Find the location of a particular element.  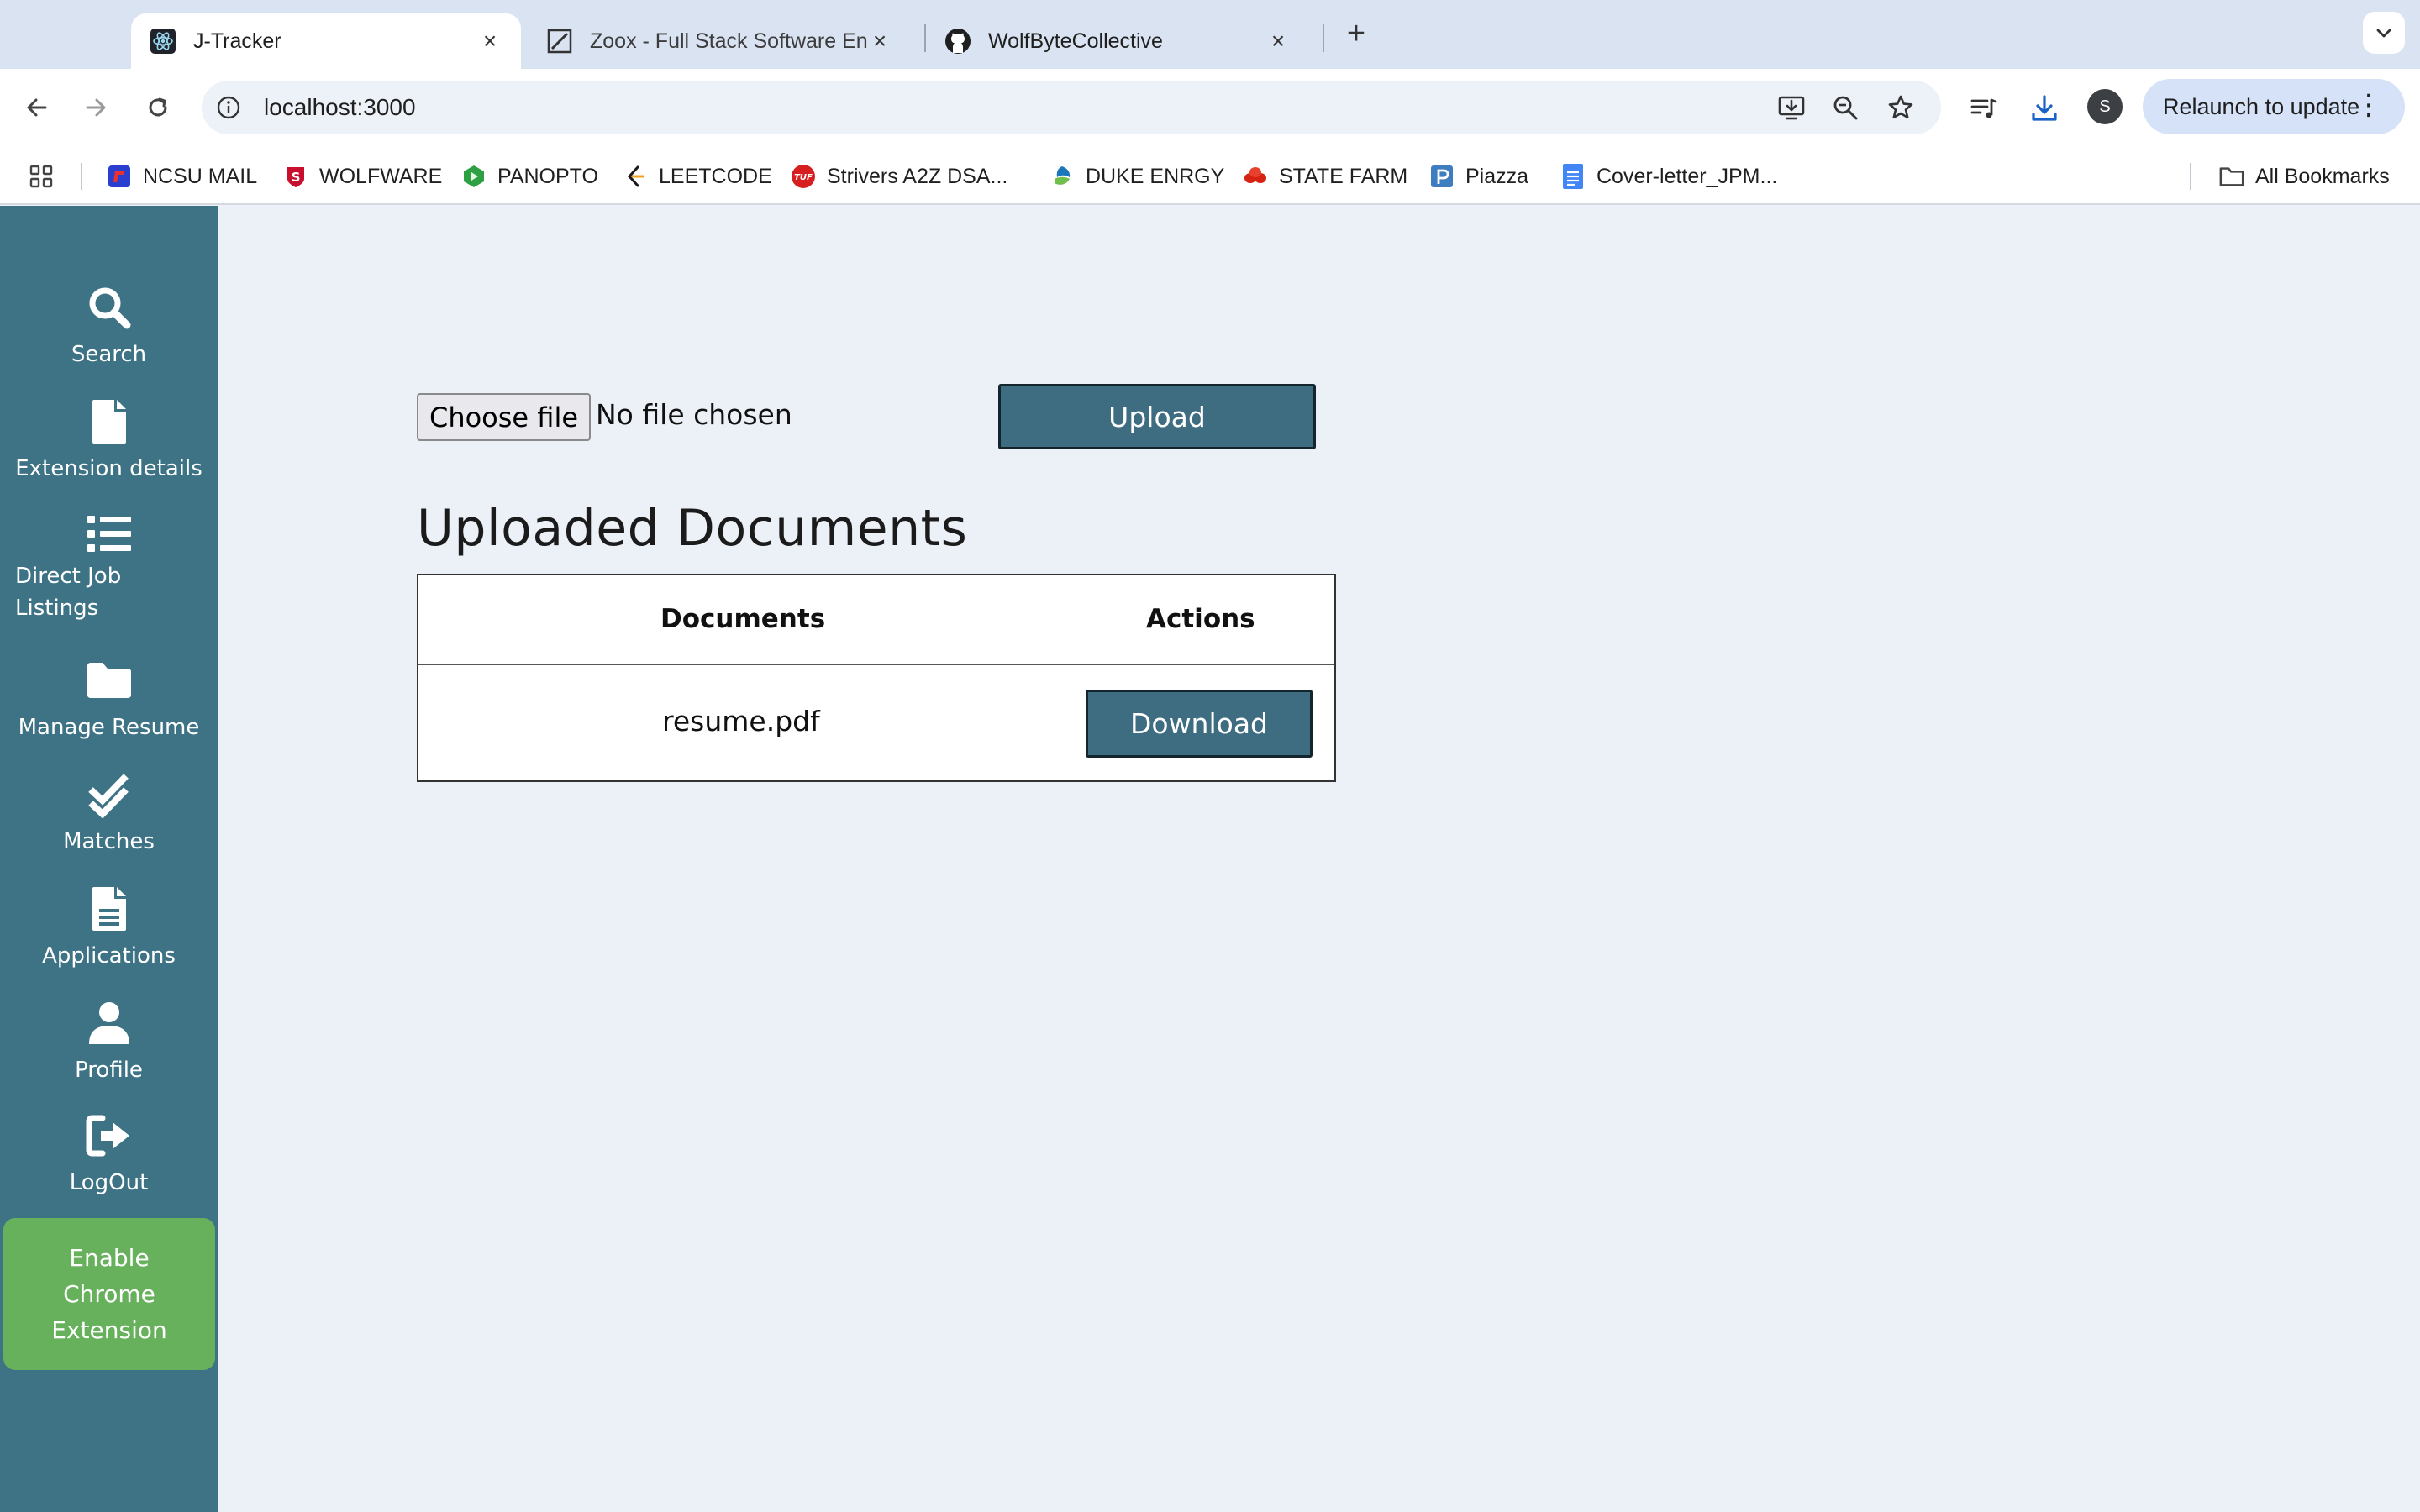

tab-title: J-Tracker is located at coordinates (237, 41).